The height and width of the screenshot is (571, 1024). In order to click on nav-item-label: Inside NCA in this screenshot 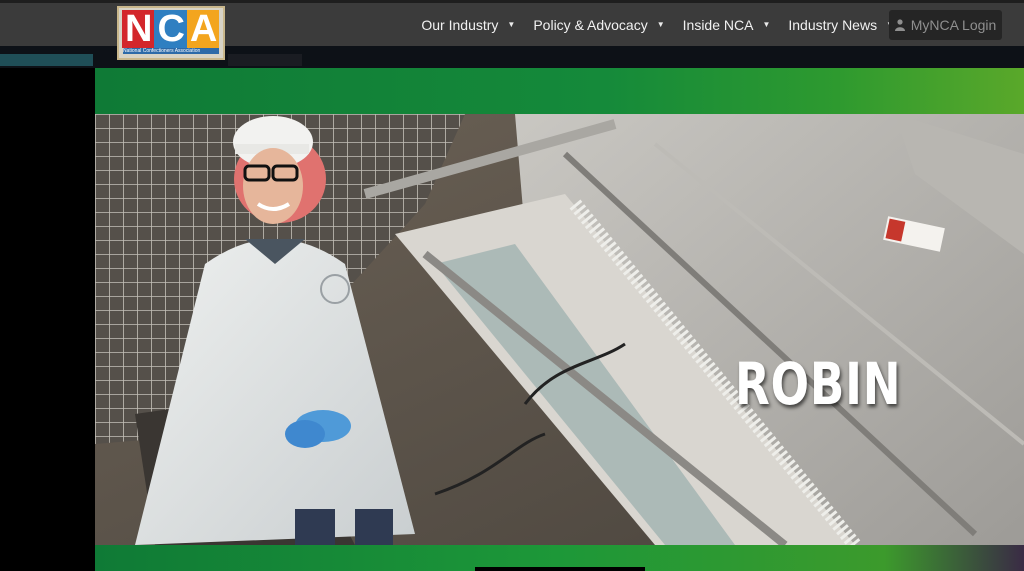, I will do `click(718, 24)`.